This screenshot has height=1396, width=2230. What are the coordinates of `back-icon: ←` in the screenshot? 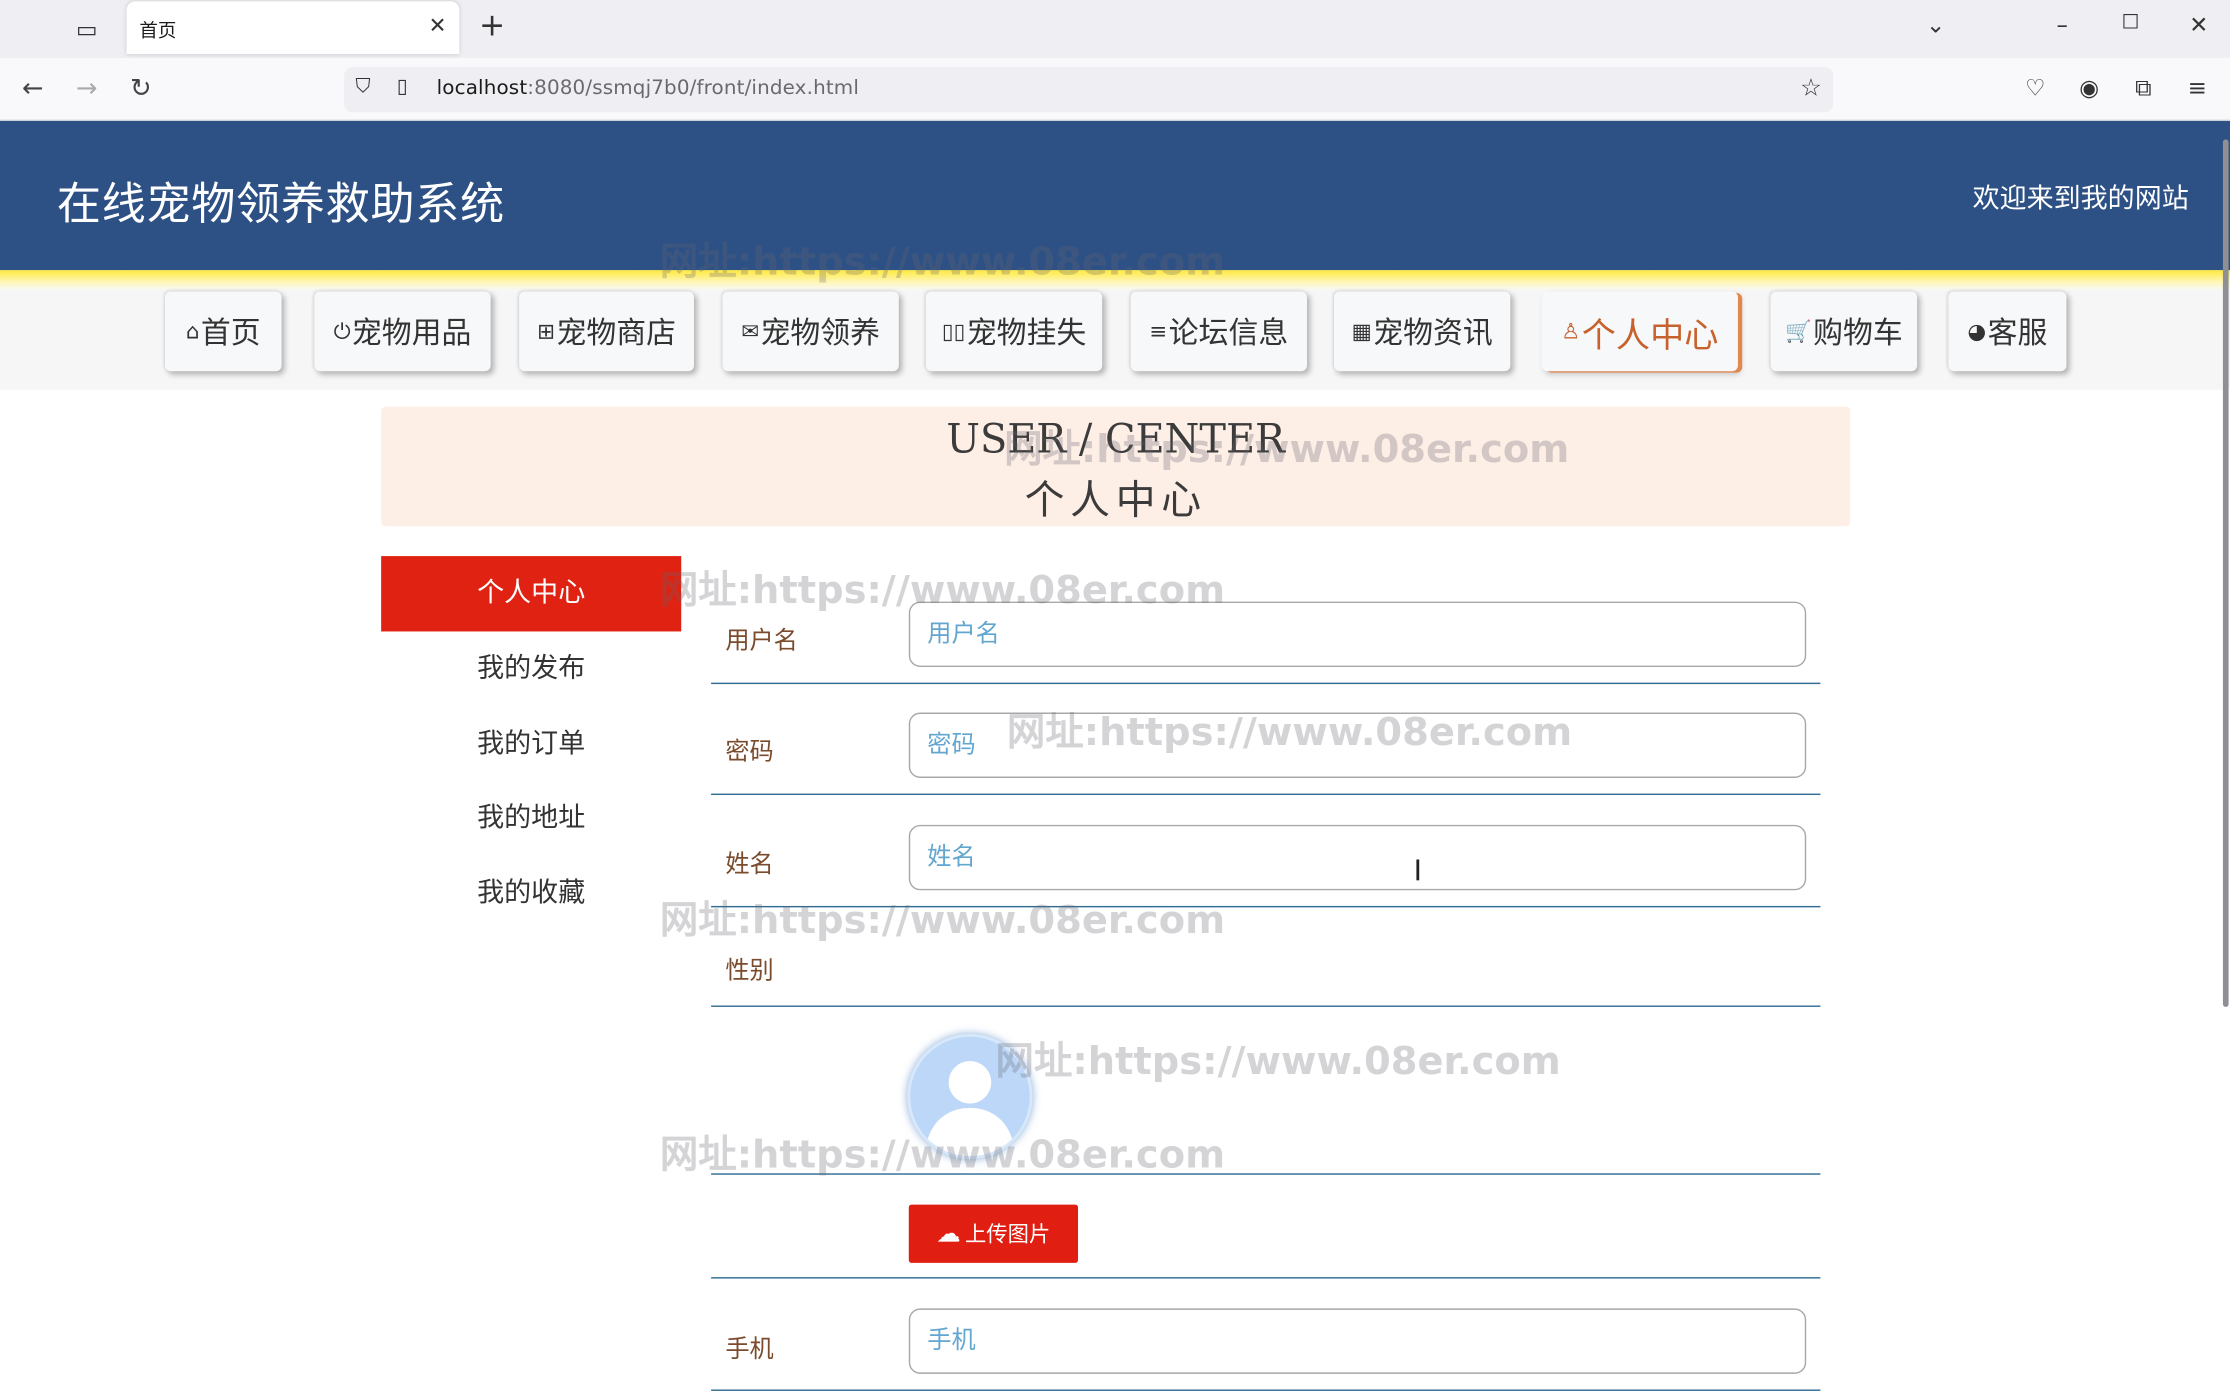 It's located at (32, 89).